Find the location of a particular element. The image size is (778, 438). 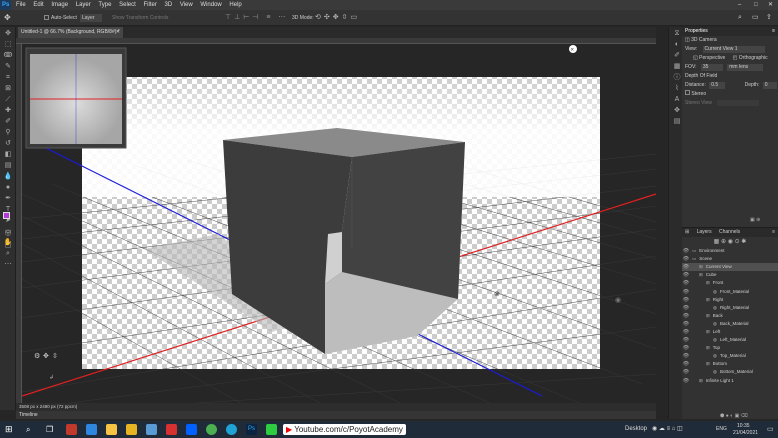

character-icon: A is located at coordinates (677, 100).